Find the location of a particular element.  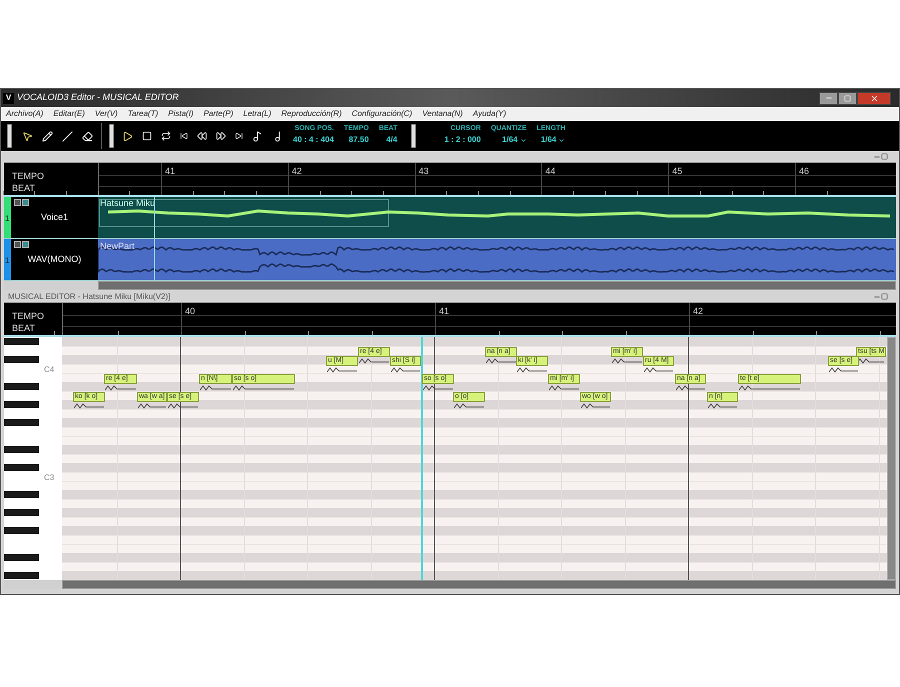

readout-value: 1 : 2 : 000 is located at coordinates (462, 140).